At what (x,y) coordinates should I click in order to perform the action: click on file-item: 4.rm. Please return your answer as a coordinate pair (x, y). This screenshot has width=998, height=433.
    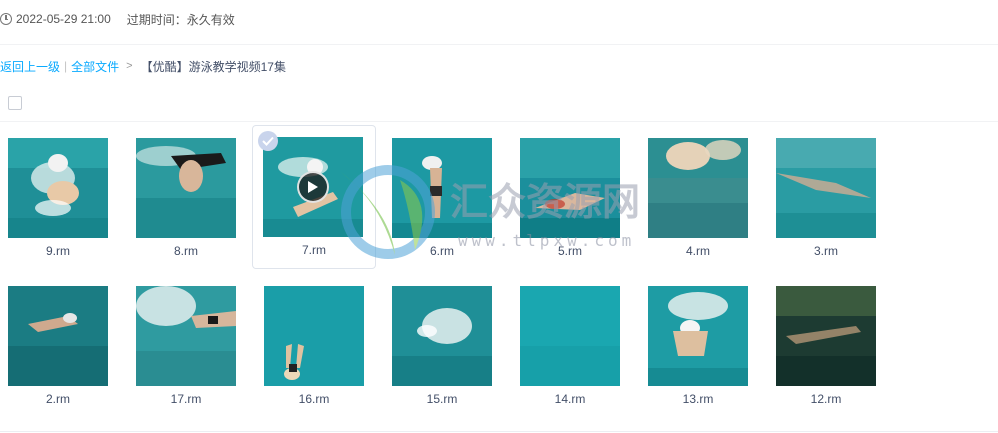
    Looking at the image, I should click on (702, 198).